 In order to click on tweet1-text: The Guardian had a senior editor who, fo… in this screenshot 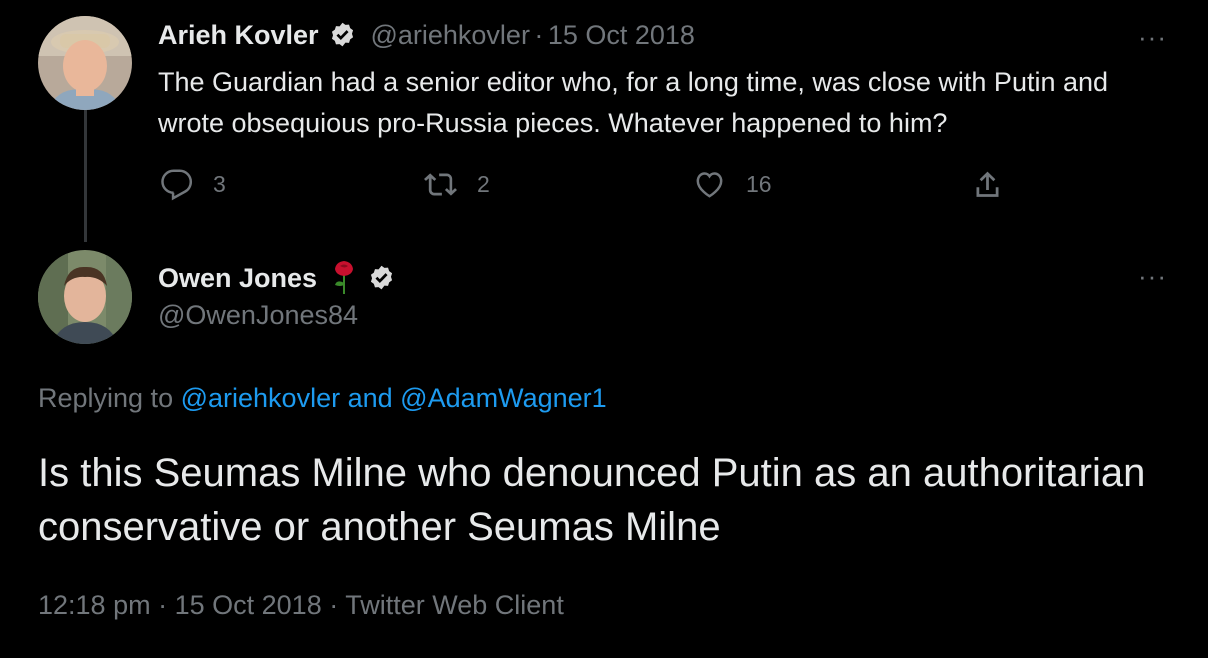, I will do `click(633, 102)`.